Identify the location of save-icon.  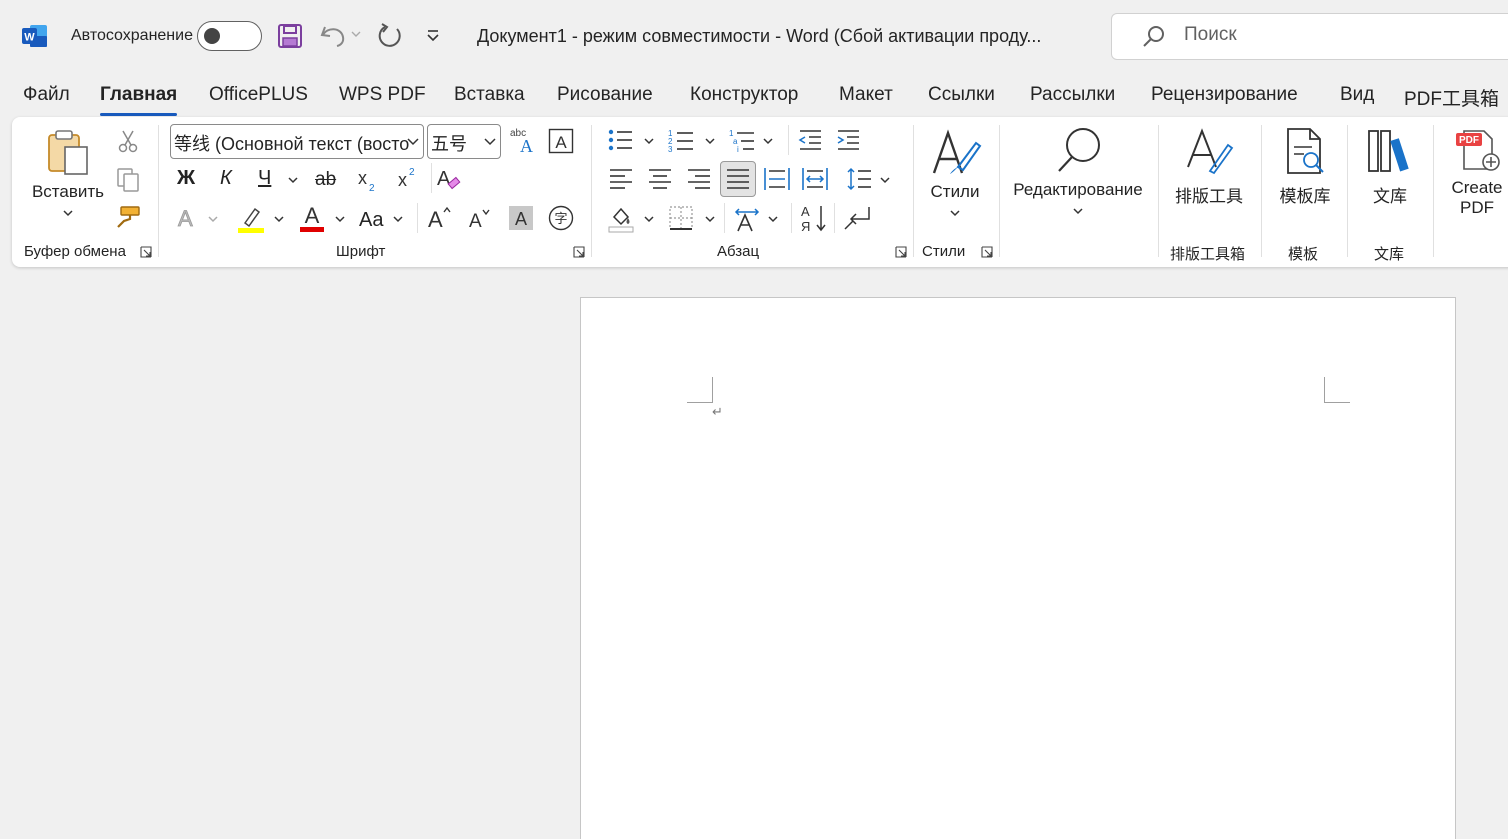
(290, 36).